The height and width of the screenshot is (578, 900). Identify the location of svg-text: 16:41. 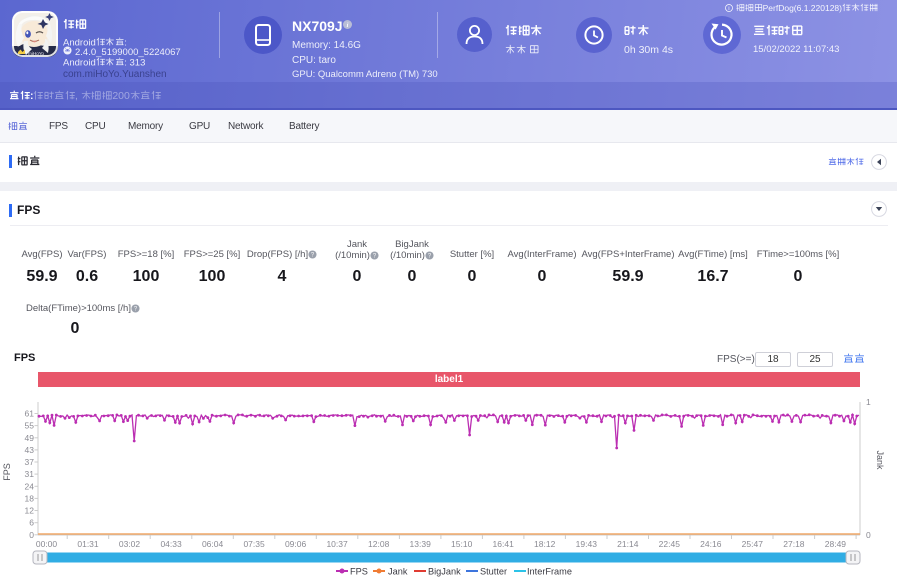
(504, 544).